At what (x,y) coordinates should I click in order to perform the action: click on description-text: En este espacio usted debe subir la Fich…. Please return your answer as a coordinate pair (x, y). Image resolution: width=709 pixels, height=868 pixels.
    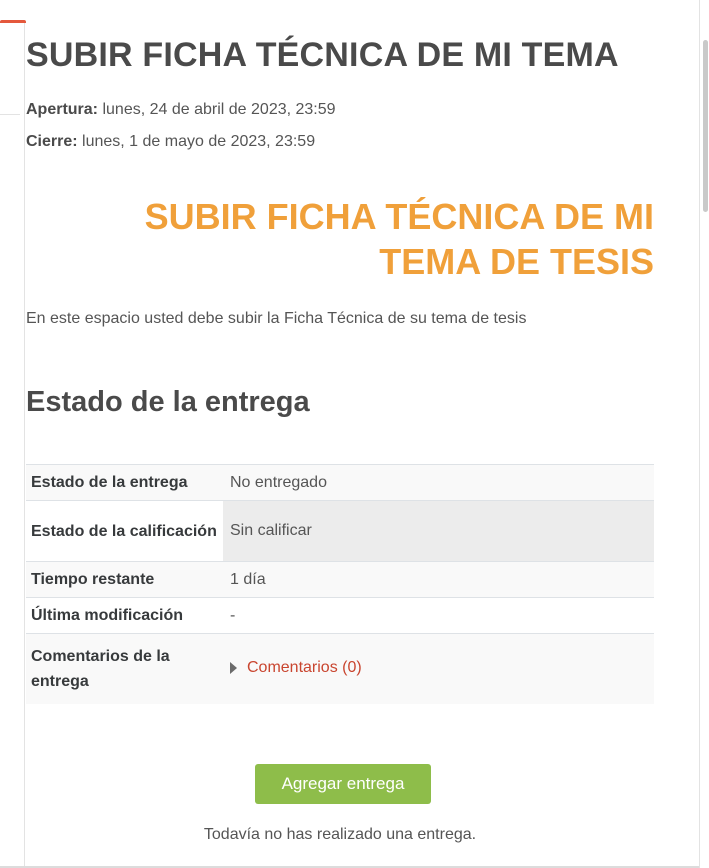
    Looking at the image, I should click on (276, 318).